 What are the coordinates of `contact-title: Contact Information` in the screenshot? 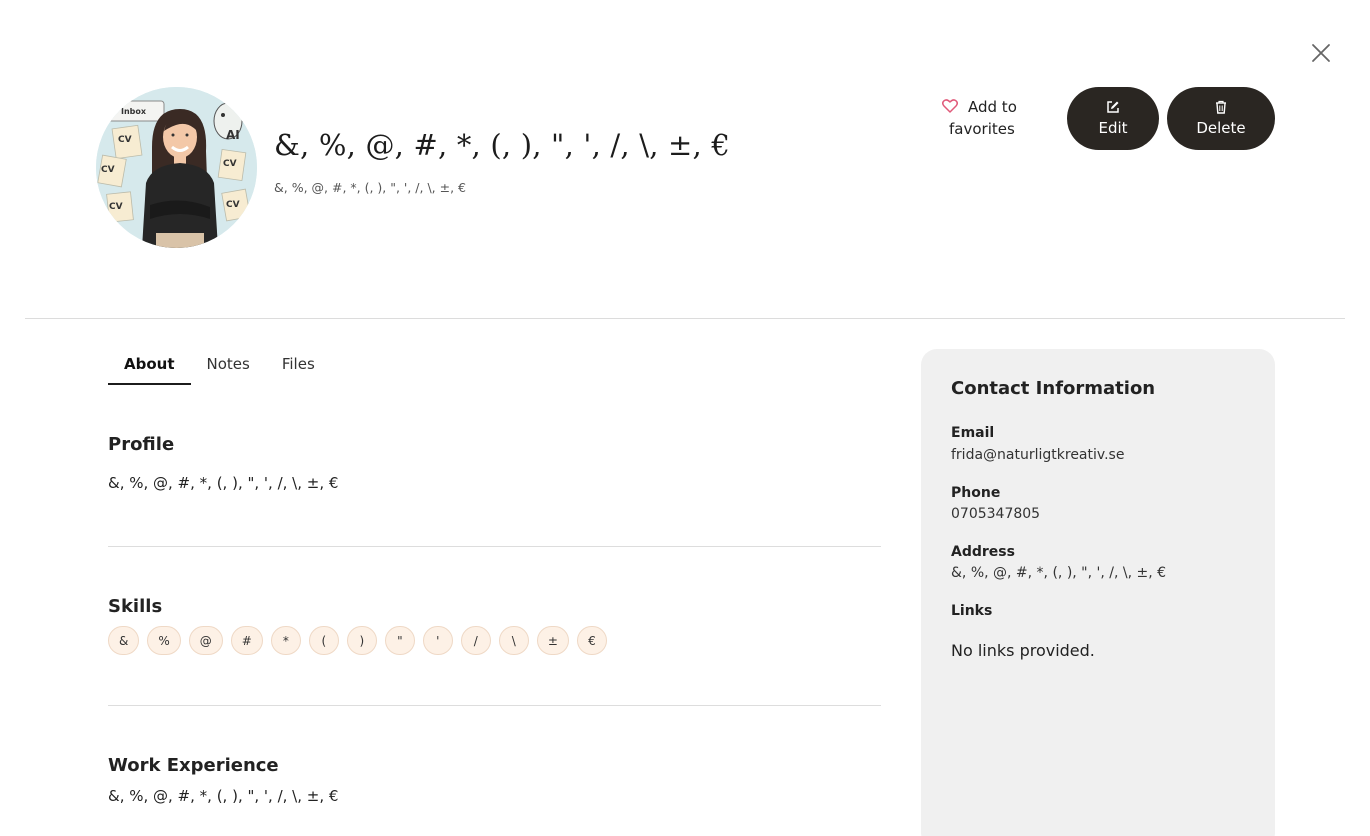 It's located at (1053, 388).